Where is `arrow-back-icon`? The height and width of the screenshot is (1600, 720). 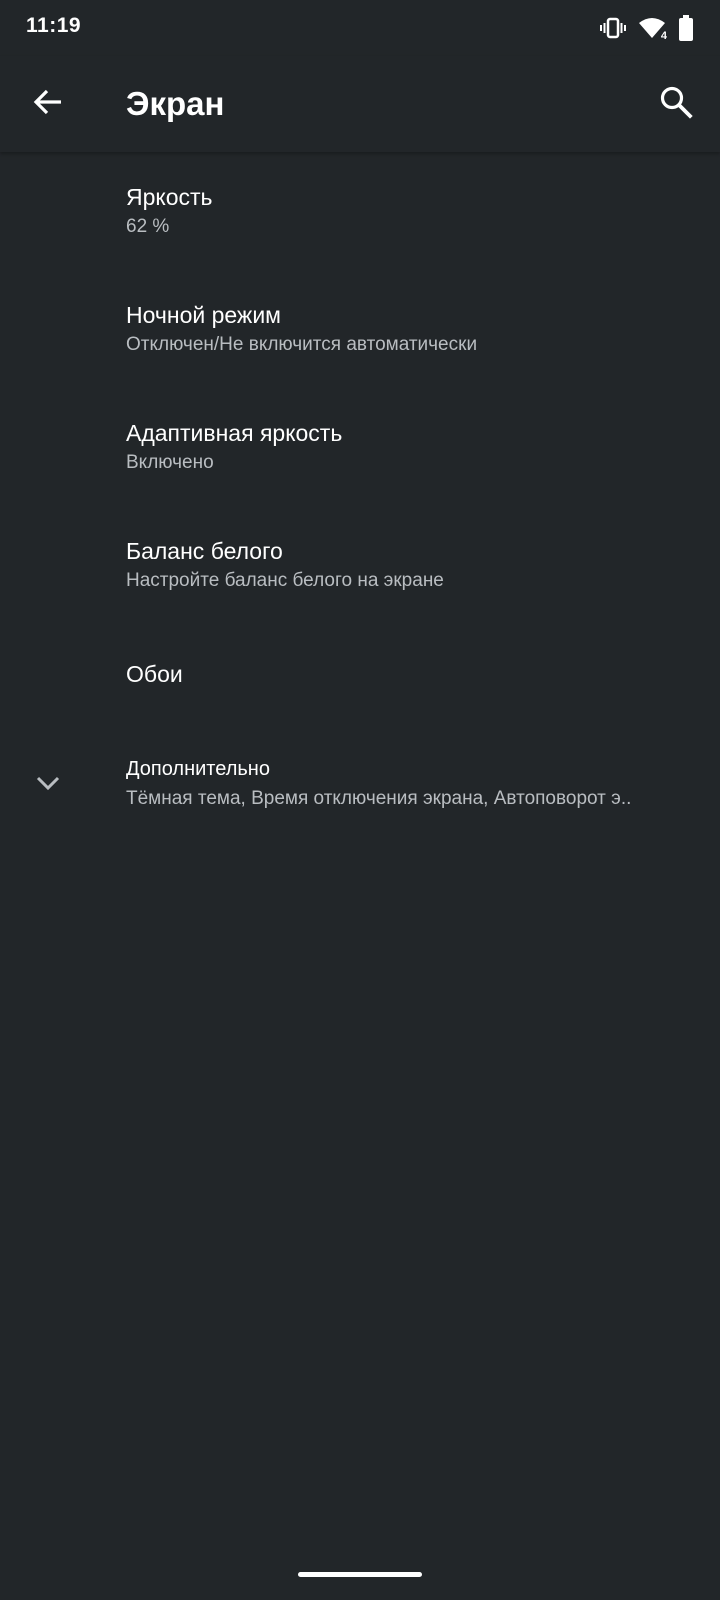
arrow-back-icon is located at coordinates (48, 104).